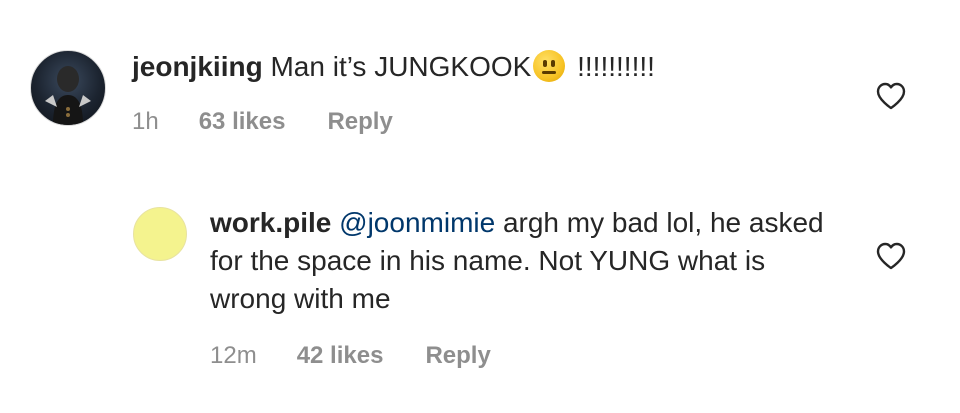 The image size is (960, 413). What do you see at coordinates (612, 66) in the screenshot?
I see `comment-body-suffix: !!!!!!!!!!` at bounding box center [612, 66].